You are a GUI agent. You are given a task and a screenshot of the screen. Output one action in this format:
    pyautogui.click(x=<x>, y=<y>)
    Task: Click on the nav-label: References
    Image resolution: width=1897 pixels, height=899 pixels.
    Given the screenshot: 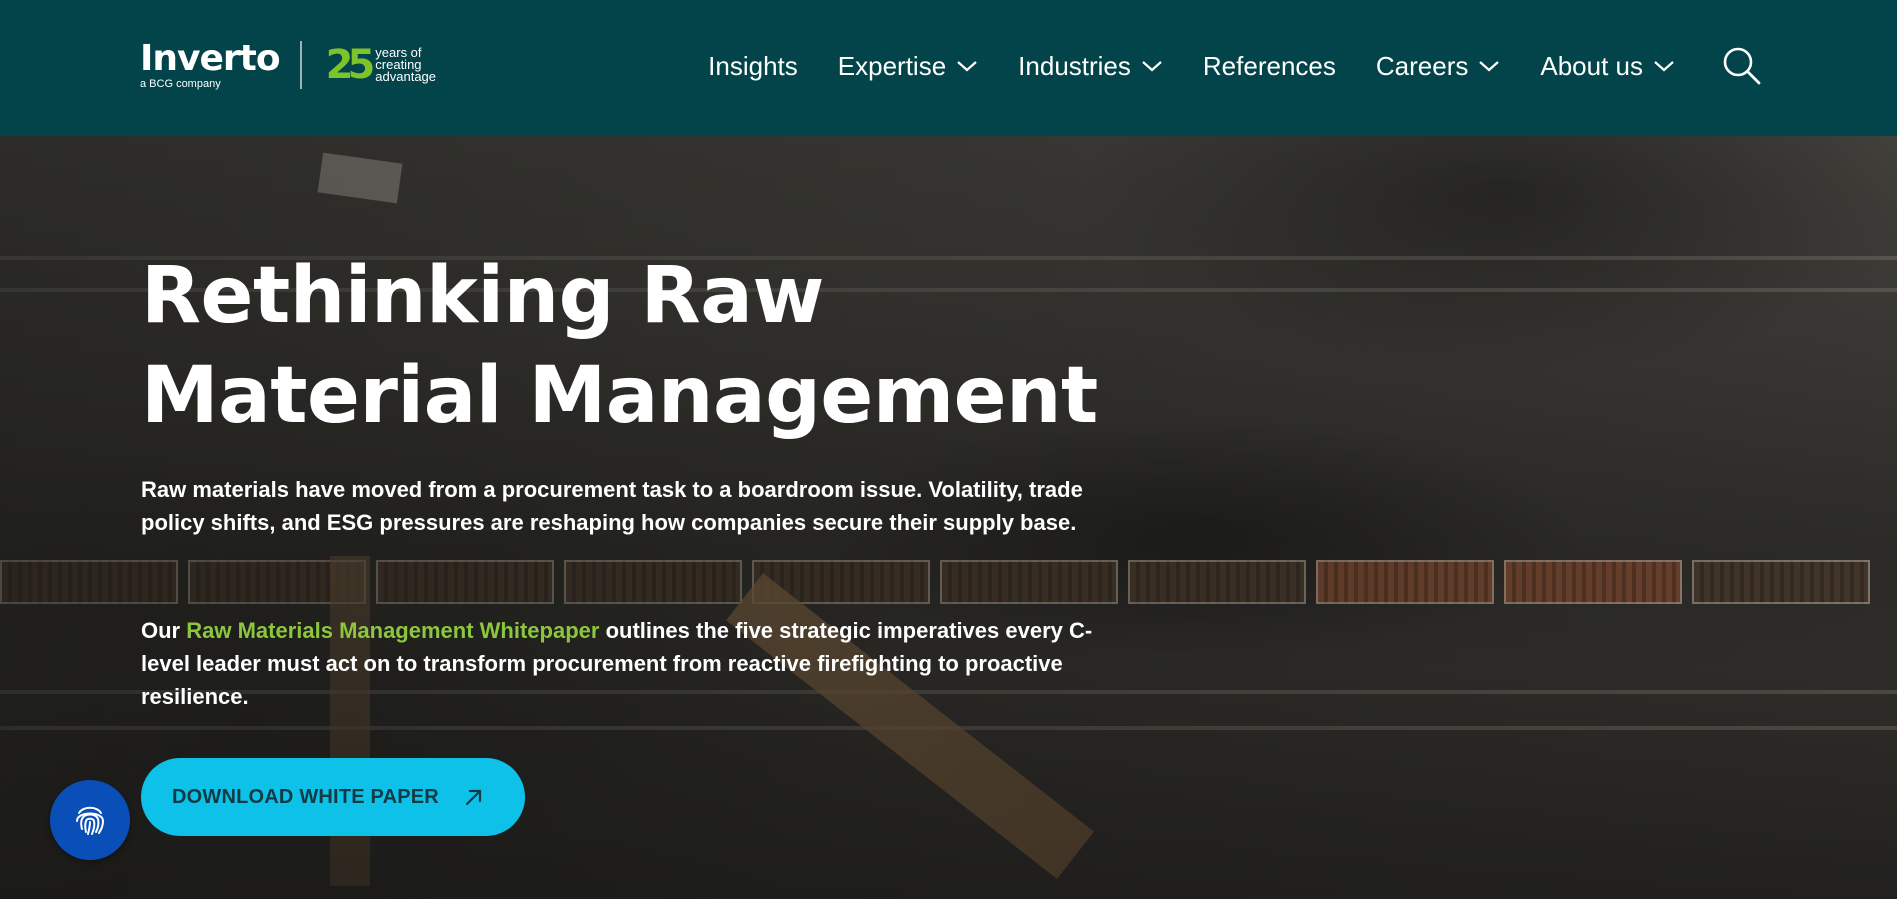 What is the action you would take?
    pyautogui.click(x=1269, y=65)
    